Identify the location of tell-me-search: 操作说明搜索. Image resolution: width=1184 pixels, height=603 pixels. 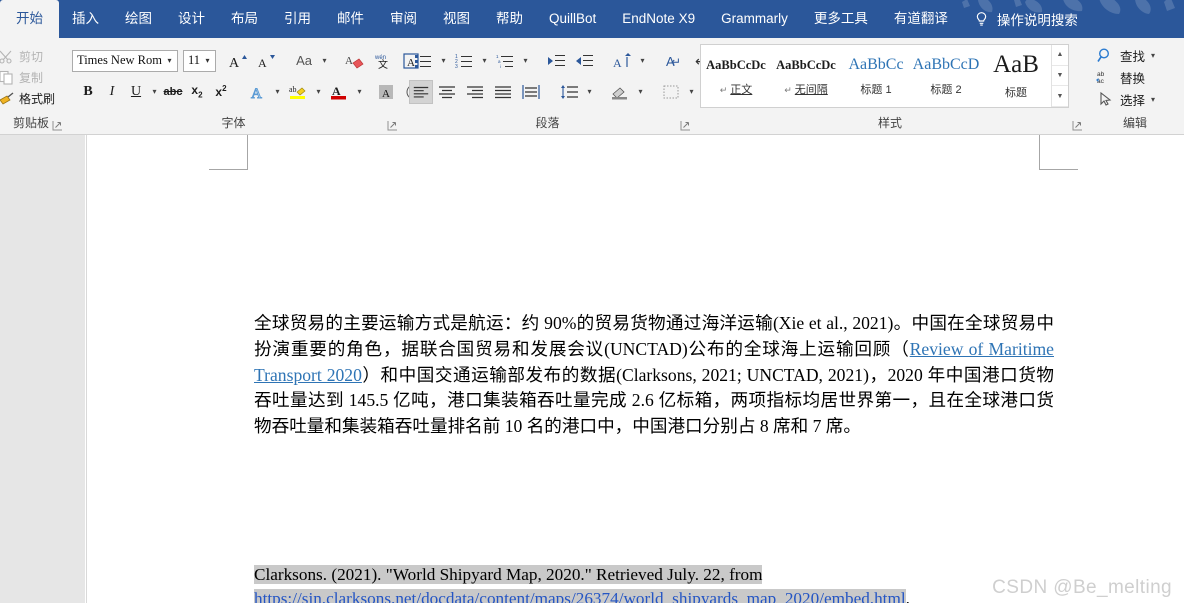
(1019, 19).